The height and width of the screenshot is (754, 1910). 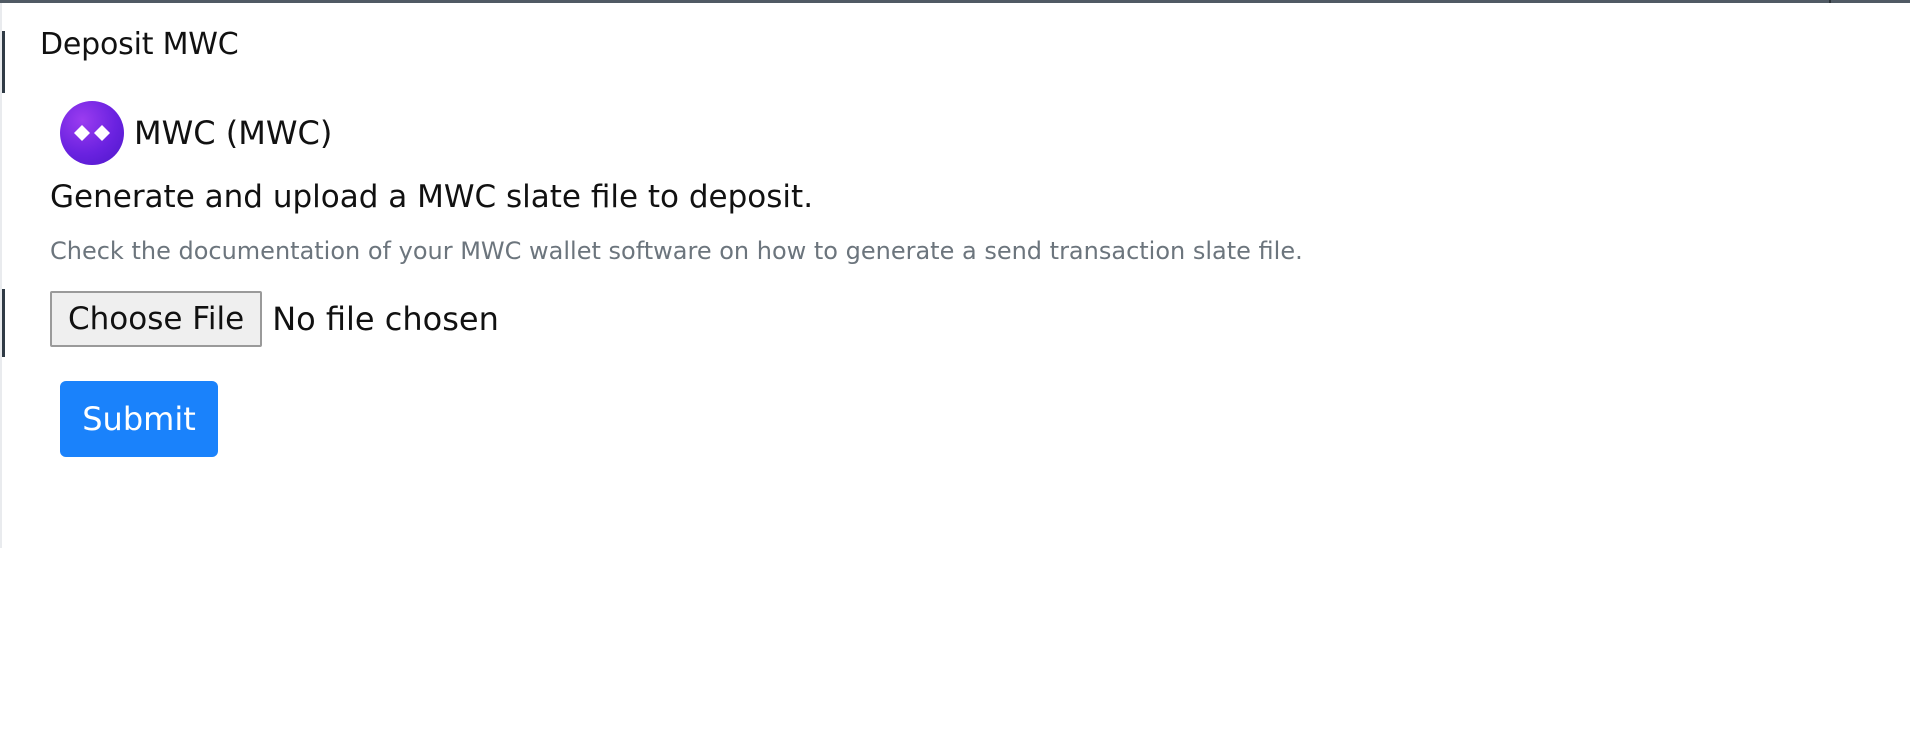 I want to click on slate-file-input: Choose File No file chosen, so click(x=274, y=319).